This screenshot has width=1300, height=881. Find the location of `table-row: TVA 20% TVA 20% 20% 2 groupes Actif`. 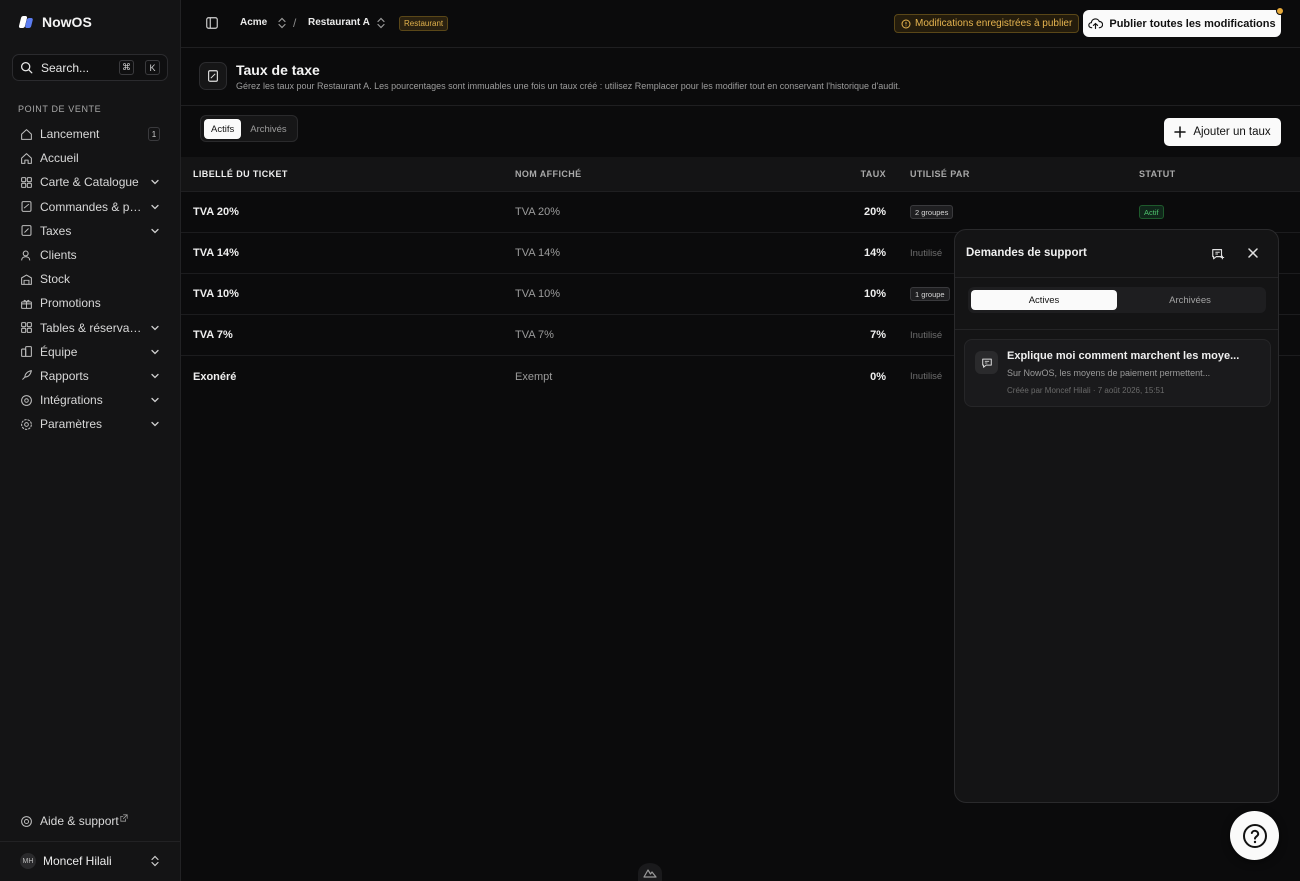

table-row: TVA 20% TVA 20% 20% 2 groupes Actif is located at coordinates (740, 212).